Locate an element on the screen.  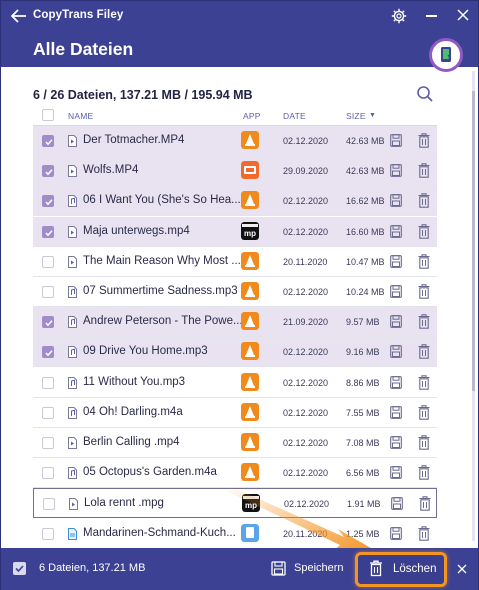
column-header-size: SIZE is located at coordinates (356, 116).